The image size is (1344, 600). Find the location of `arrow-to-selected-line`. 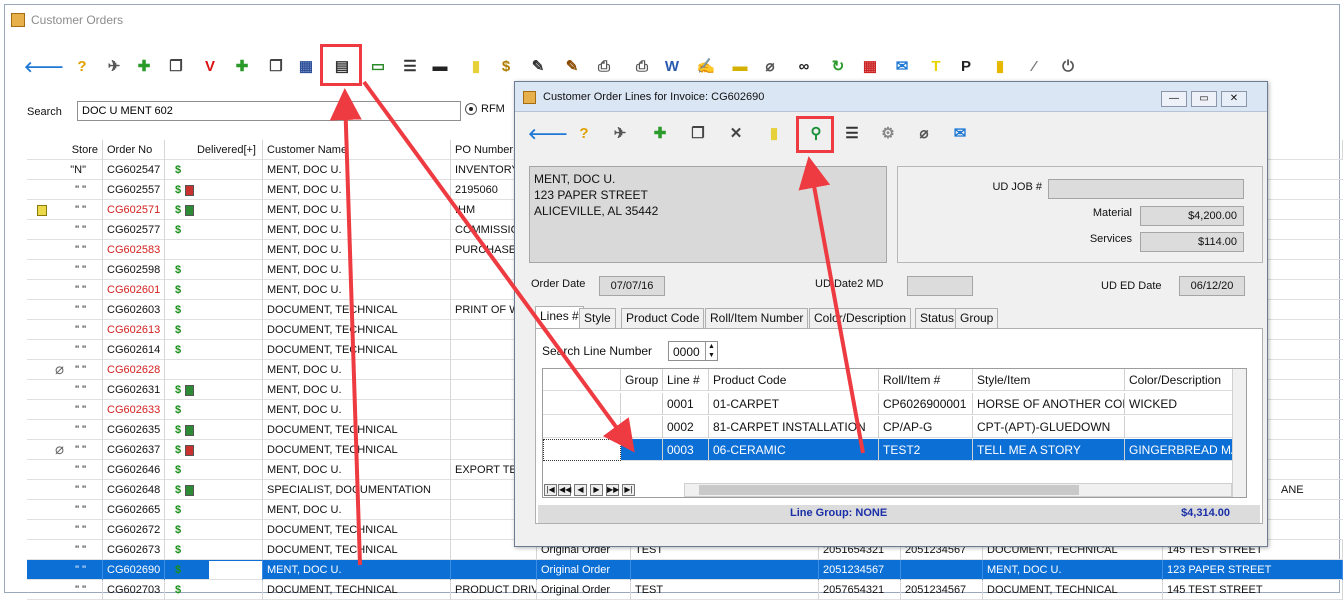

arrow-to-selected-line is located at coordinates (498, 266).